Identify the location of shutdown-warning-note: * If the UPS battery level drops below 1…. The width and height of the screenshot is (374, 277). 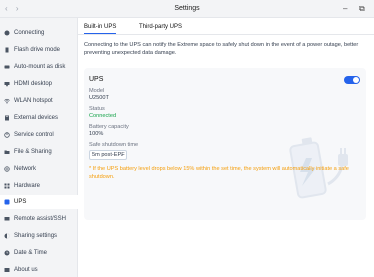
(219, 173).